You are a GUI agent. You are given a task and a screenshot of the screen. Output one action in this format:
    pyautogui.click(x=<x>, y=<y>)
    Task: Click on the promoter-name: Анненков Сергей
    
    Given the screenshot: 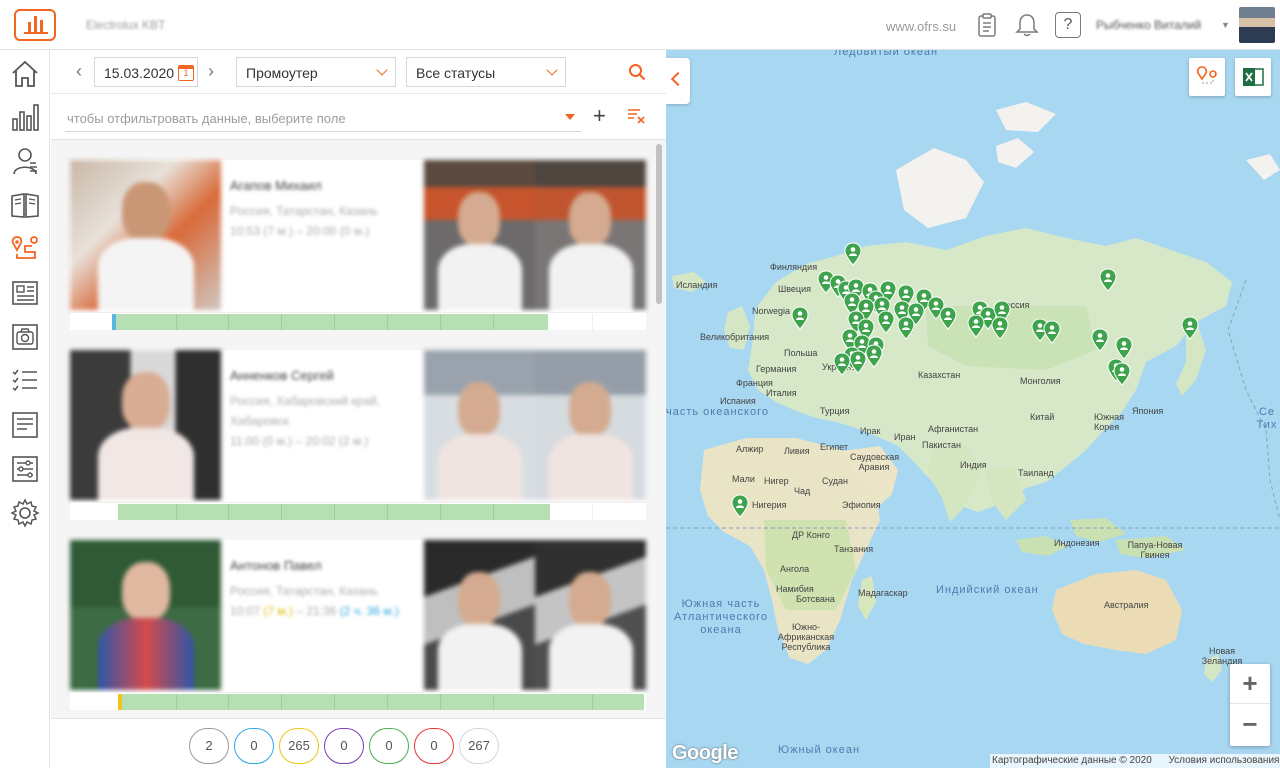 What is the action you would take?
    pyautogui.click(x=282, y=375)
    